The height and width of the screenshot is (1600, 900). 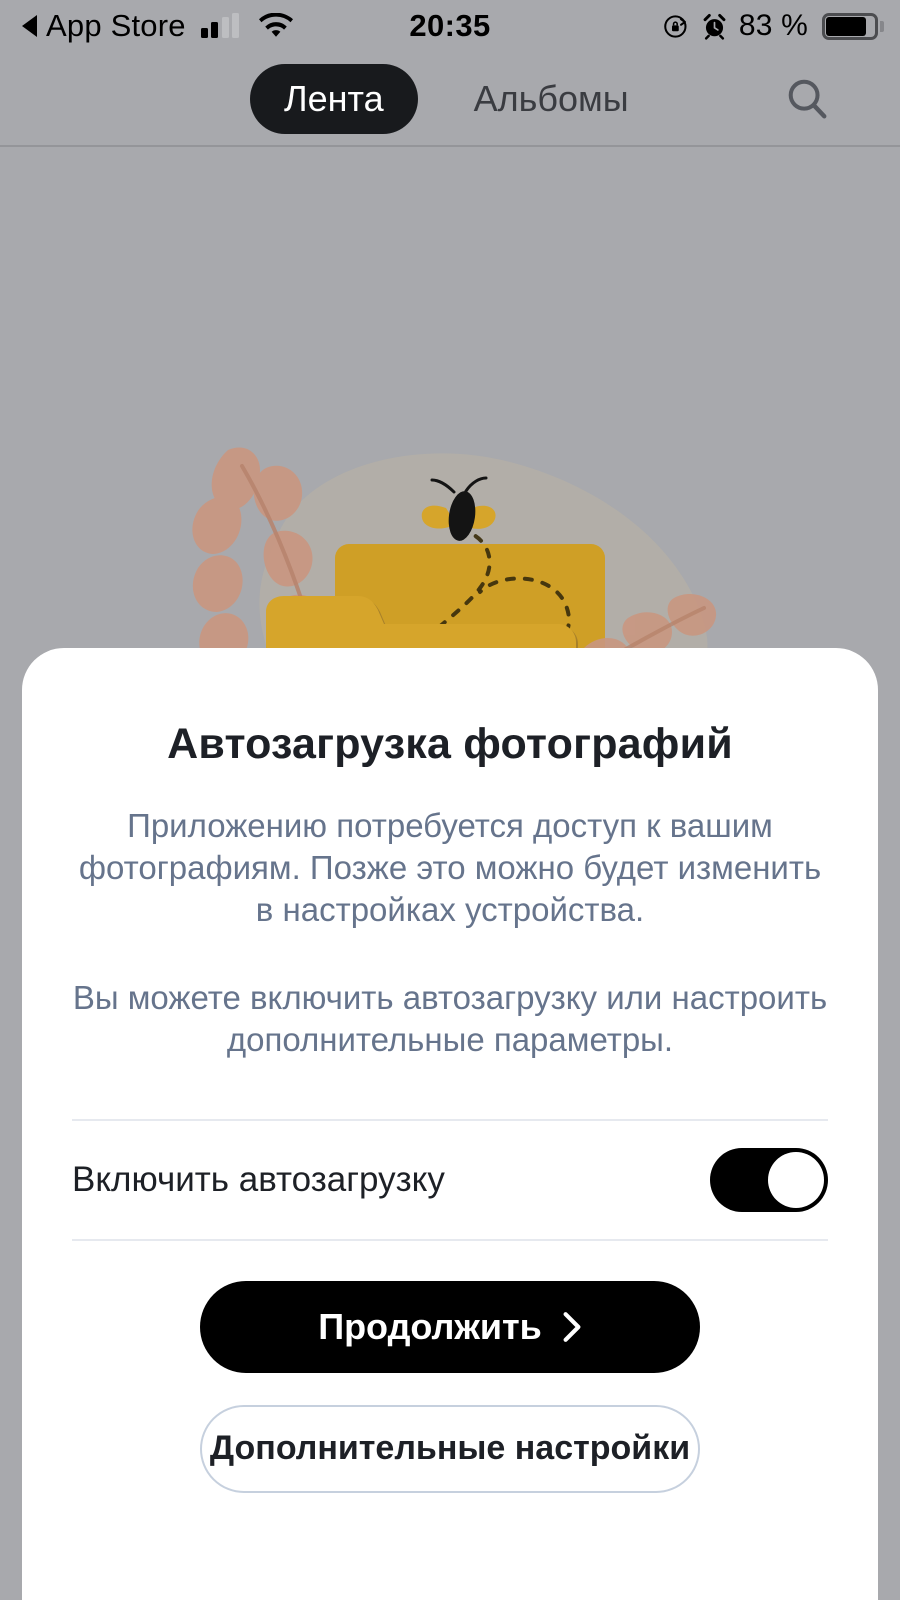 I want to click on toggle-knob, so click(x=796, y=1179).